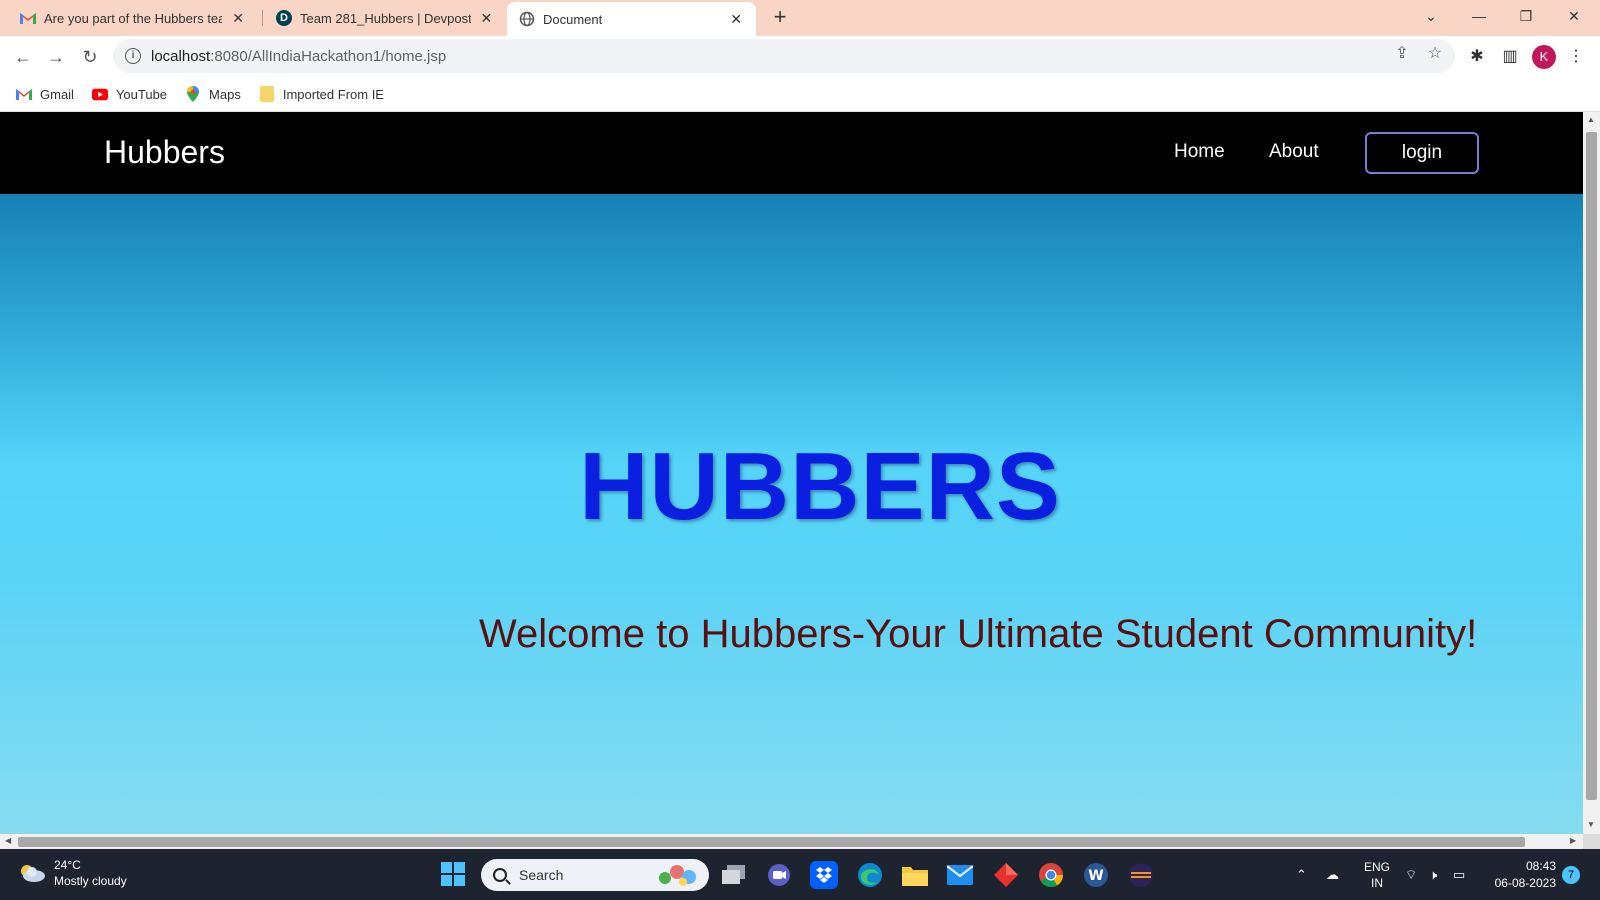 The height and width of the screenshot is (900, 1600). I want to click on url-path: :8080/AllIndiaHackathon1/home.jsp, so click(328, 56).